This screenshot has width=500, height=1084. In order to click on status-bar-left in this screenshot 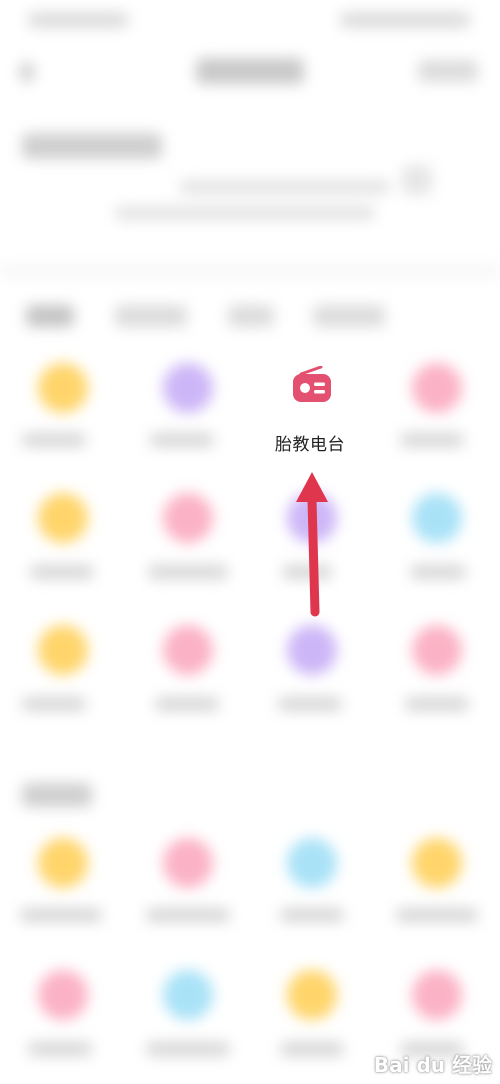, I will do `click(78, 20)`.